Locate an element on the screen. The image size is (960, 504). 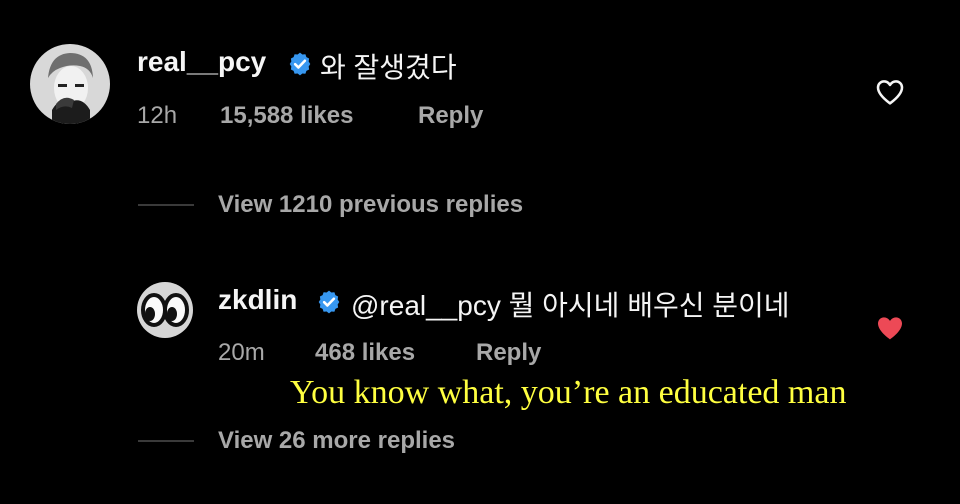
comment-reply-button: Reply is located at coordinates (450, 116).